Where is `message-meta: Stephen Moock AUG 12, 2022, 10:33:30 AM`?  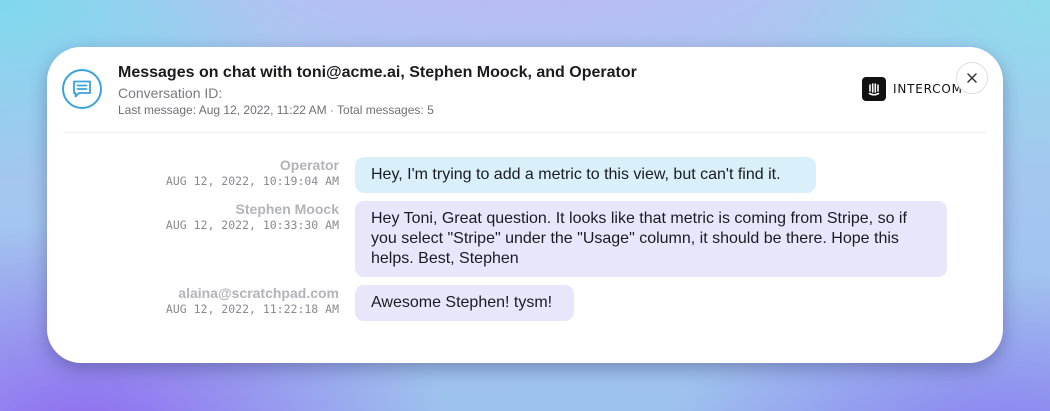 message-meta: Stephen Moock AUG 12, 2022, 10:33:30 AM is located at coordinates (252, 217).